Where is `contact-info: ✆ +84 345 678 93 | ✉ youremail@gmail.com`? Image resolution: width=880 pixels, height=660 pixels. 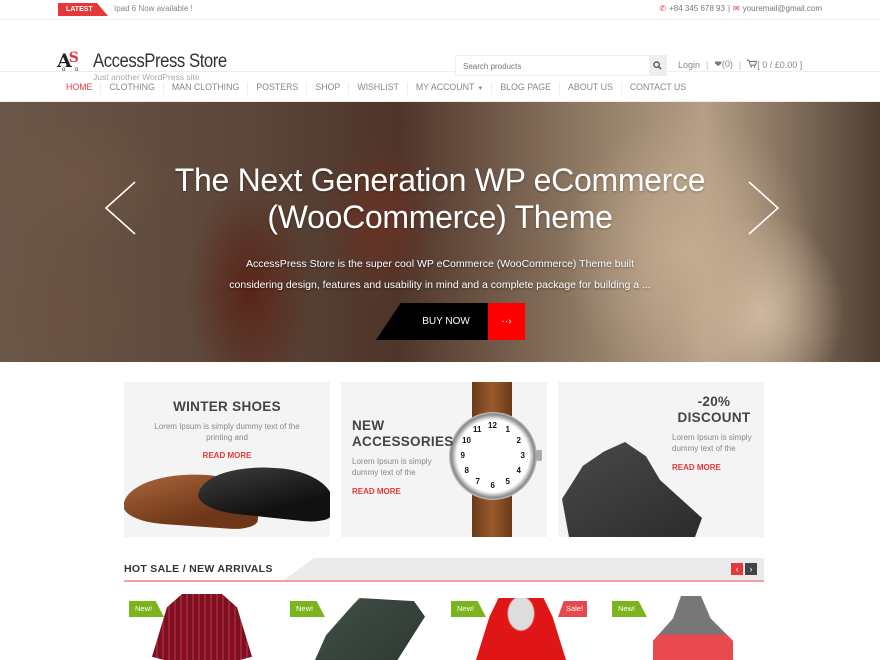 contact-info: ✆ +84 345 678 93 | ✉ youremail@gmail.com is located at coordinates (740, 8).